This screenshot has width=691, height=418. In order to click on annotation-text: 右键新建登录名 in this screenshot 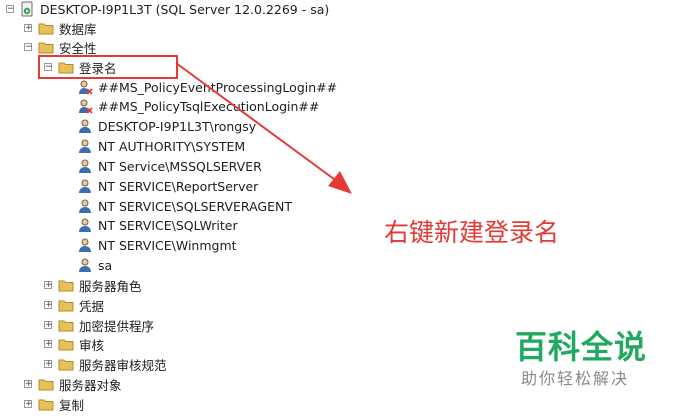, I will do `click(472, 232)`.